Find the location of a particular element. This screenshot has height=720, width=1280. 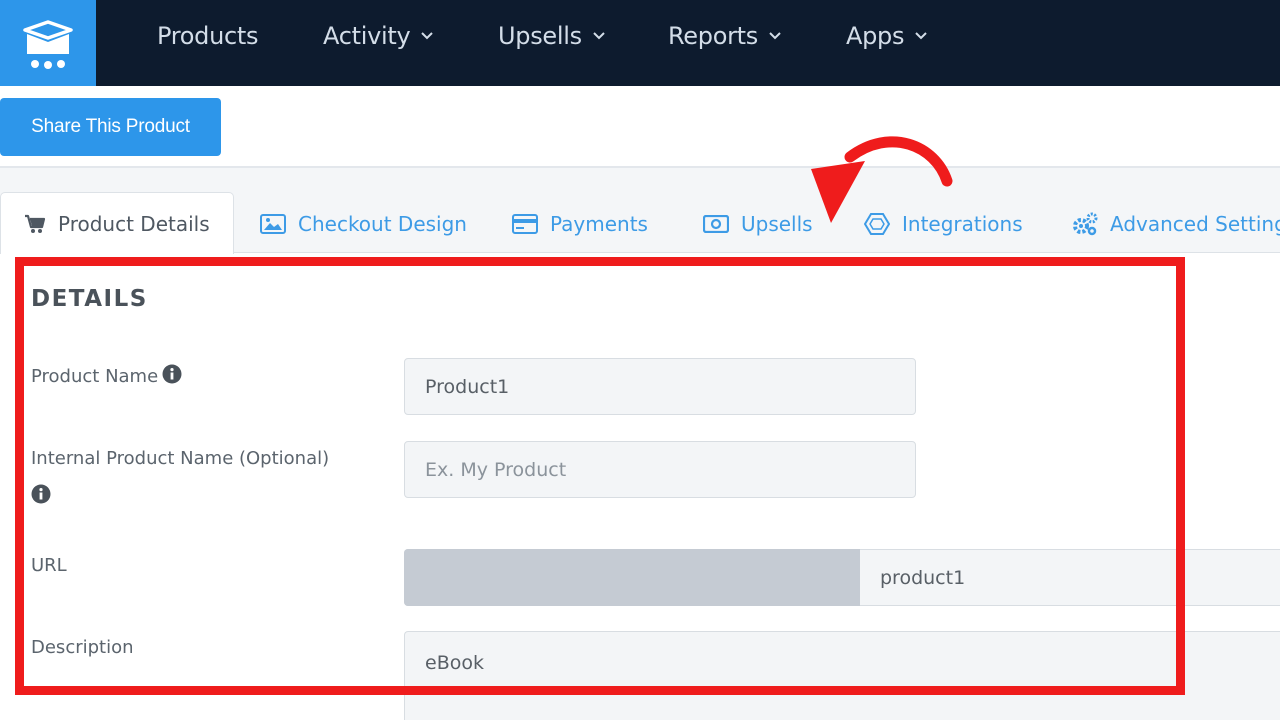

internal-name-label: Internal Product Name (Optional) is located at coordinates (180, 458).